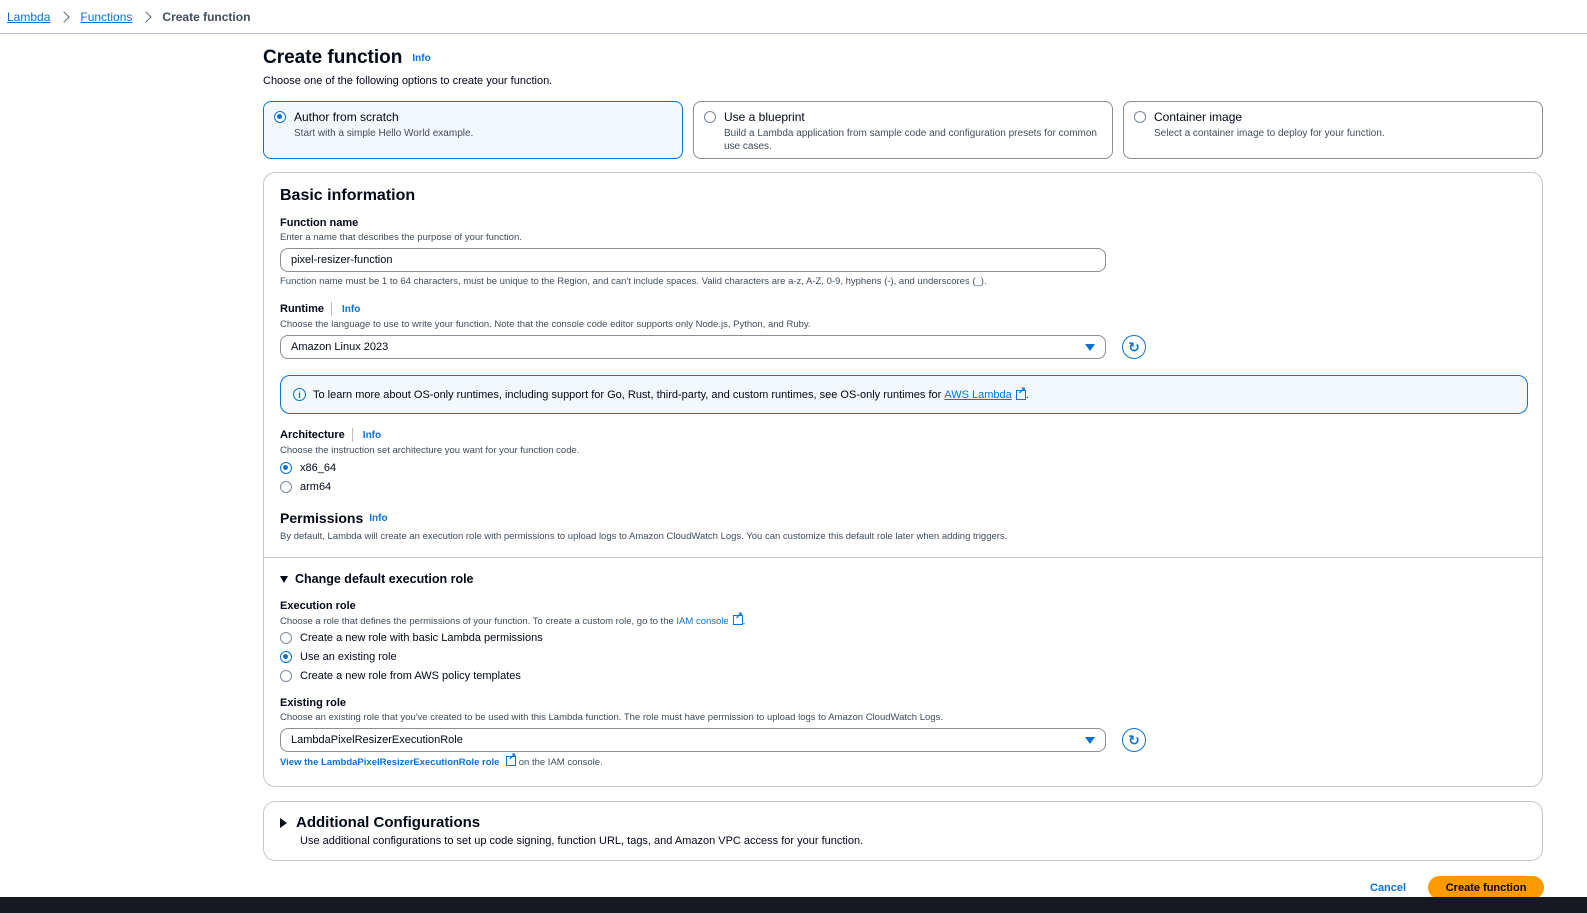  What do you see at coordinates (286, 486) in the screenshot?
I see `radio-arm64` at bounding box center [286, 486].